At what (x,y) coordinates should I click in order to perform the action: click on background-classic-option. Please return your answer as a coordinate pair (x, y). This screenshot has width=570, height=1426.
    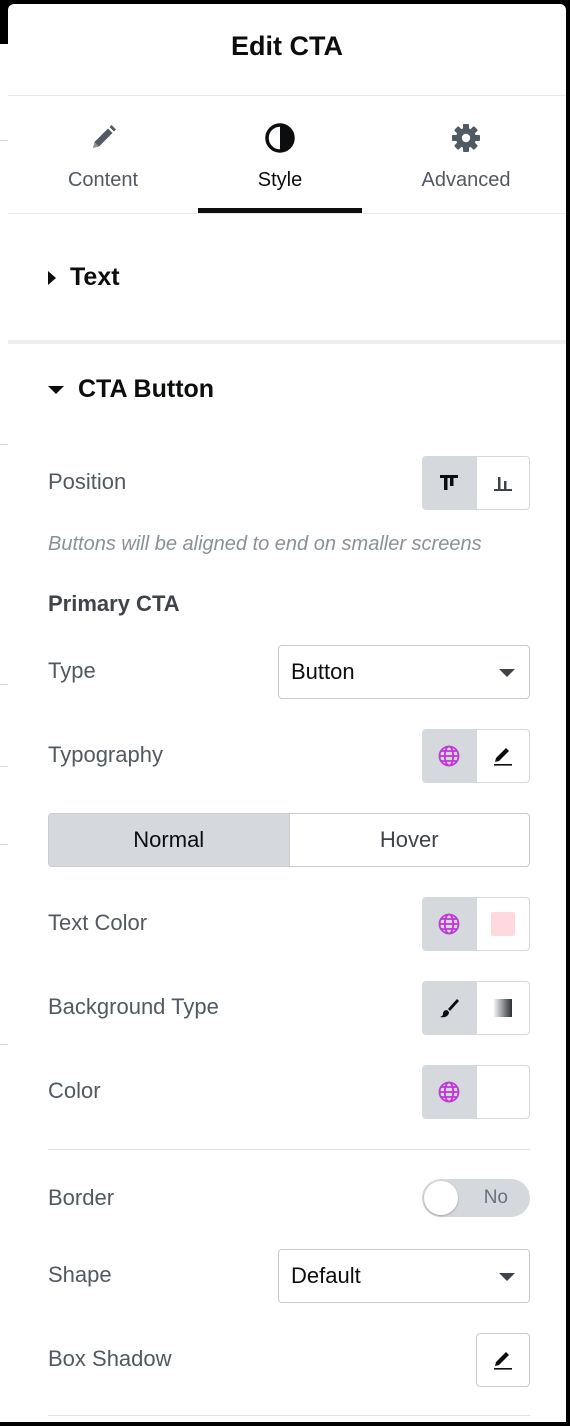
    Looking at the image, I should click on (449, 1008).